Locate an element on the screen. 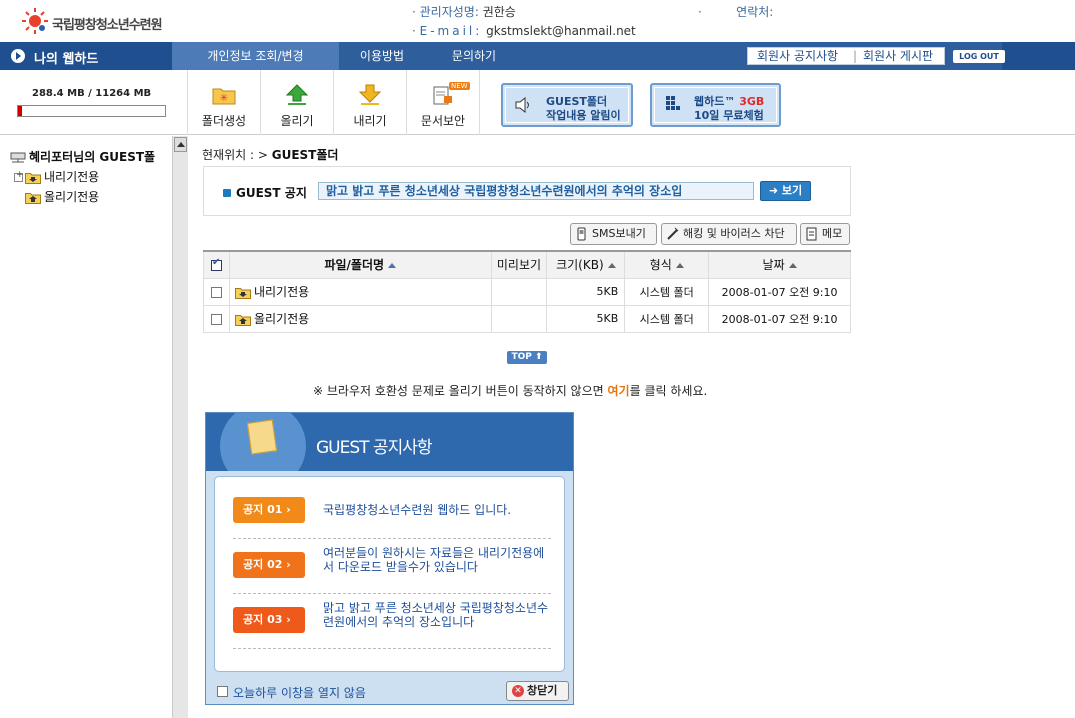 Image resolution: width=1075 pixels, height=718 pixels. folder-up-icon is located at coordinates (33, 198).